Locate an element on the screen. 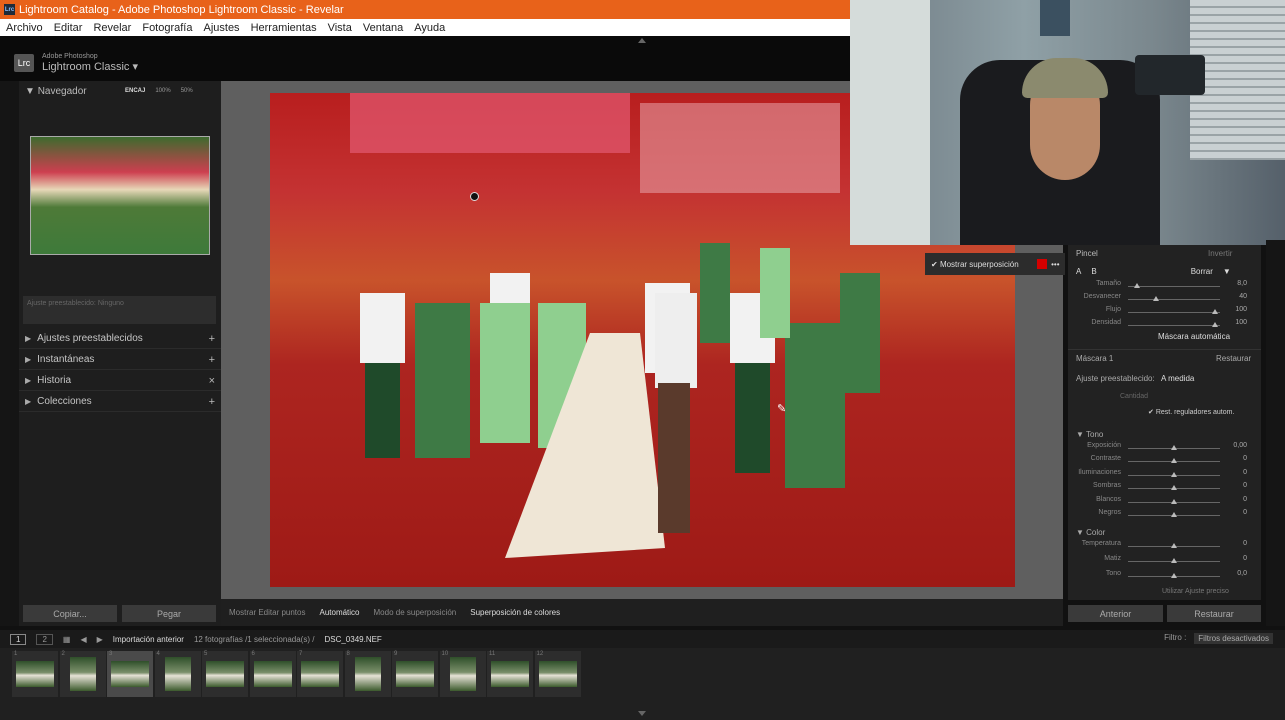  tone-slider: Contraste 0 is located at coordinates (1164, 461).